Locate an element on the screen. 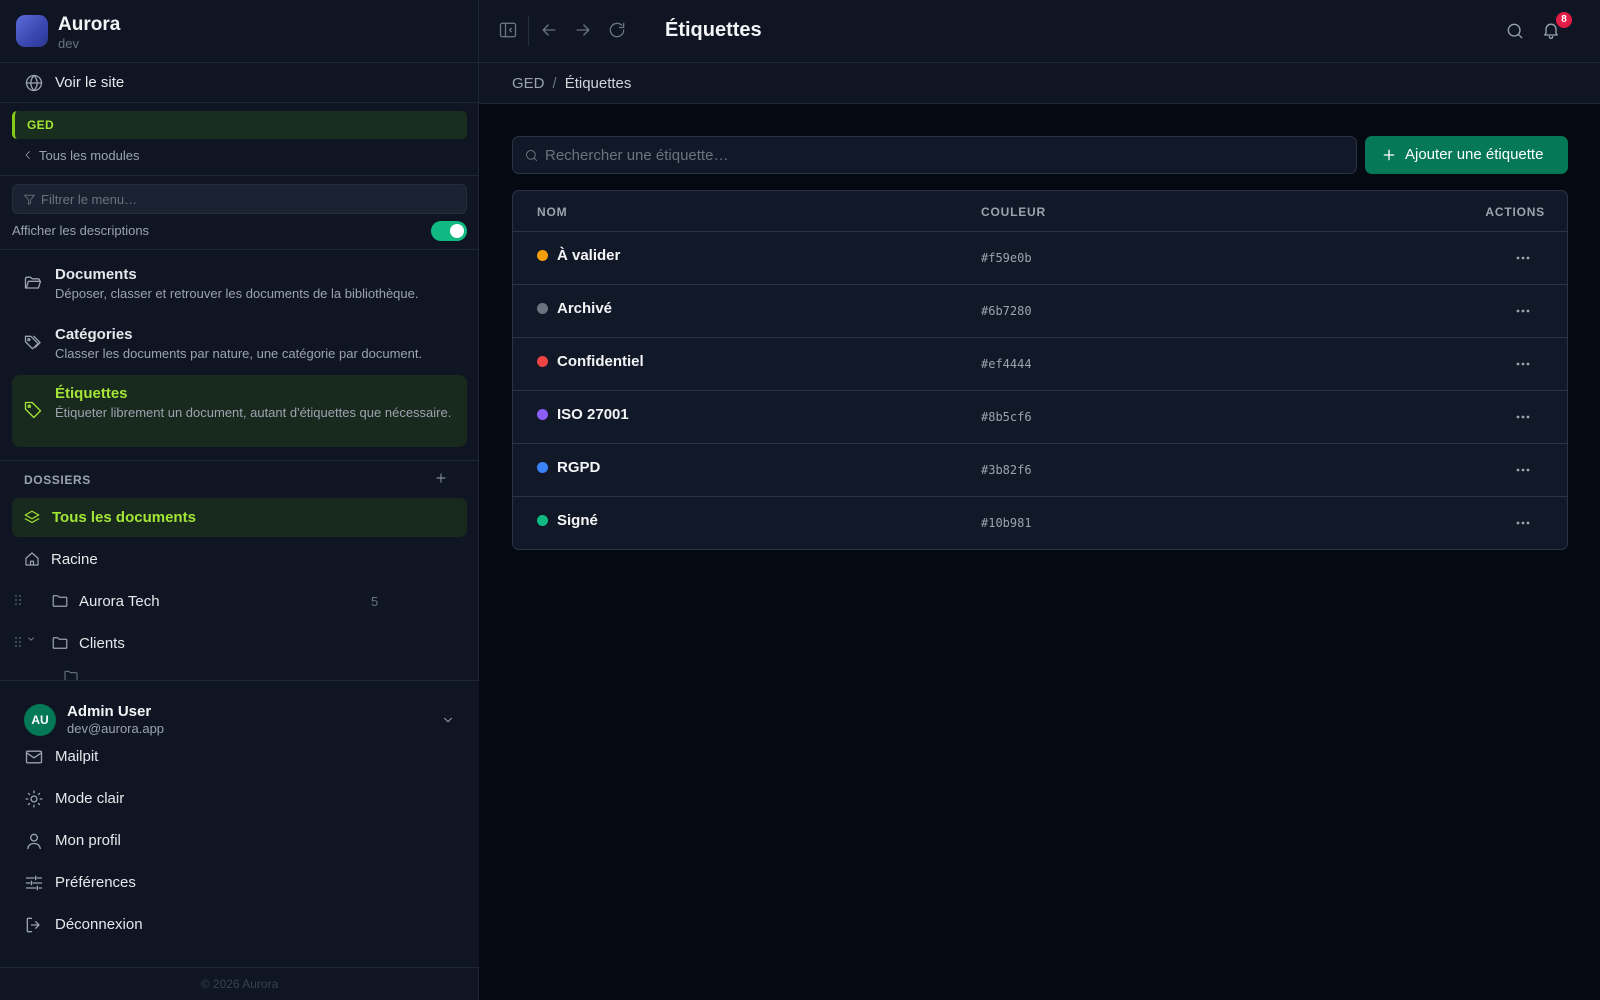  menu-filter-input is located at coordinates (241, 199).